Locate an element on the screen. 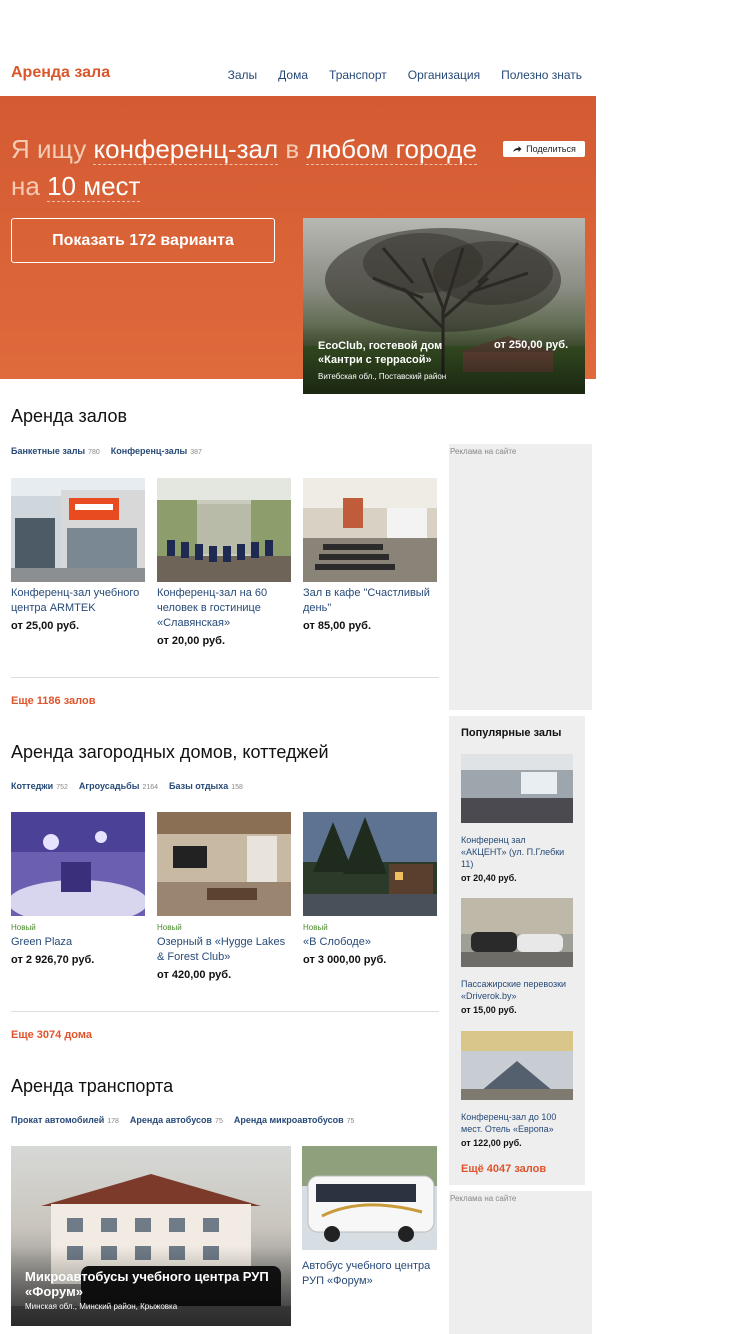  transport-card: Автобус учебного центра РУП «Форум» is located at coordinates (369, 1217).